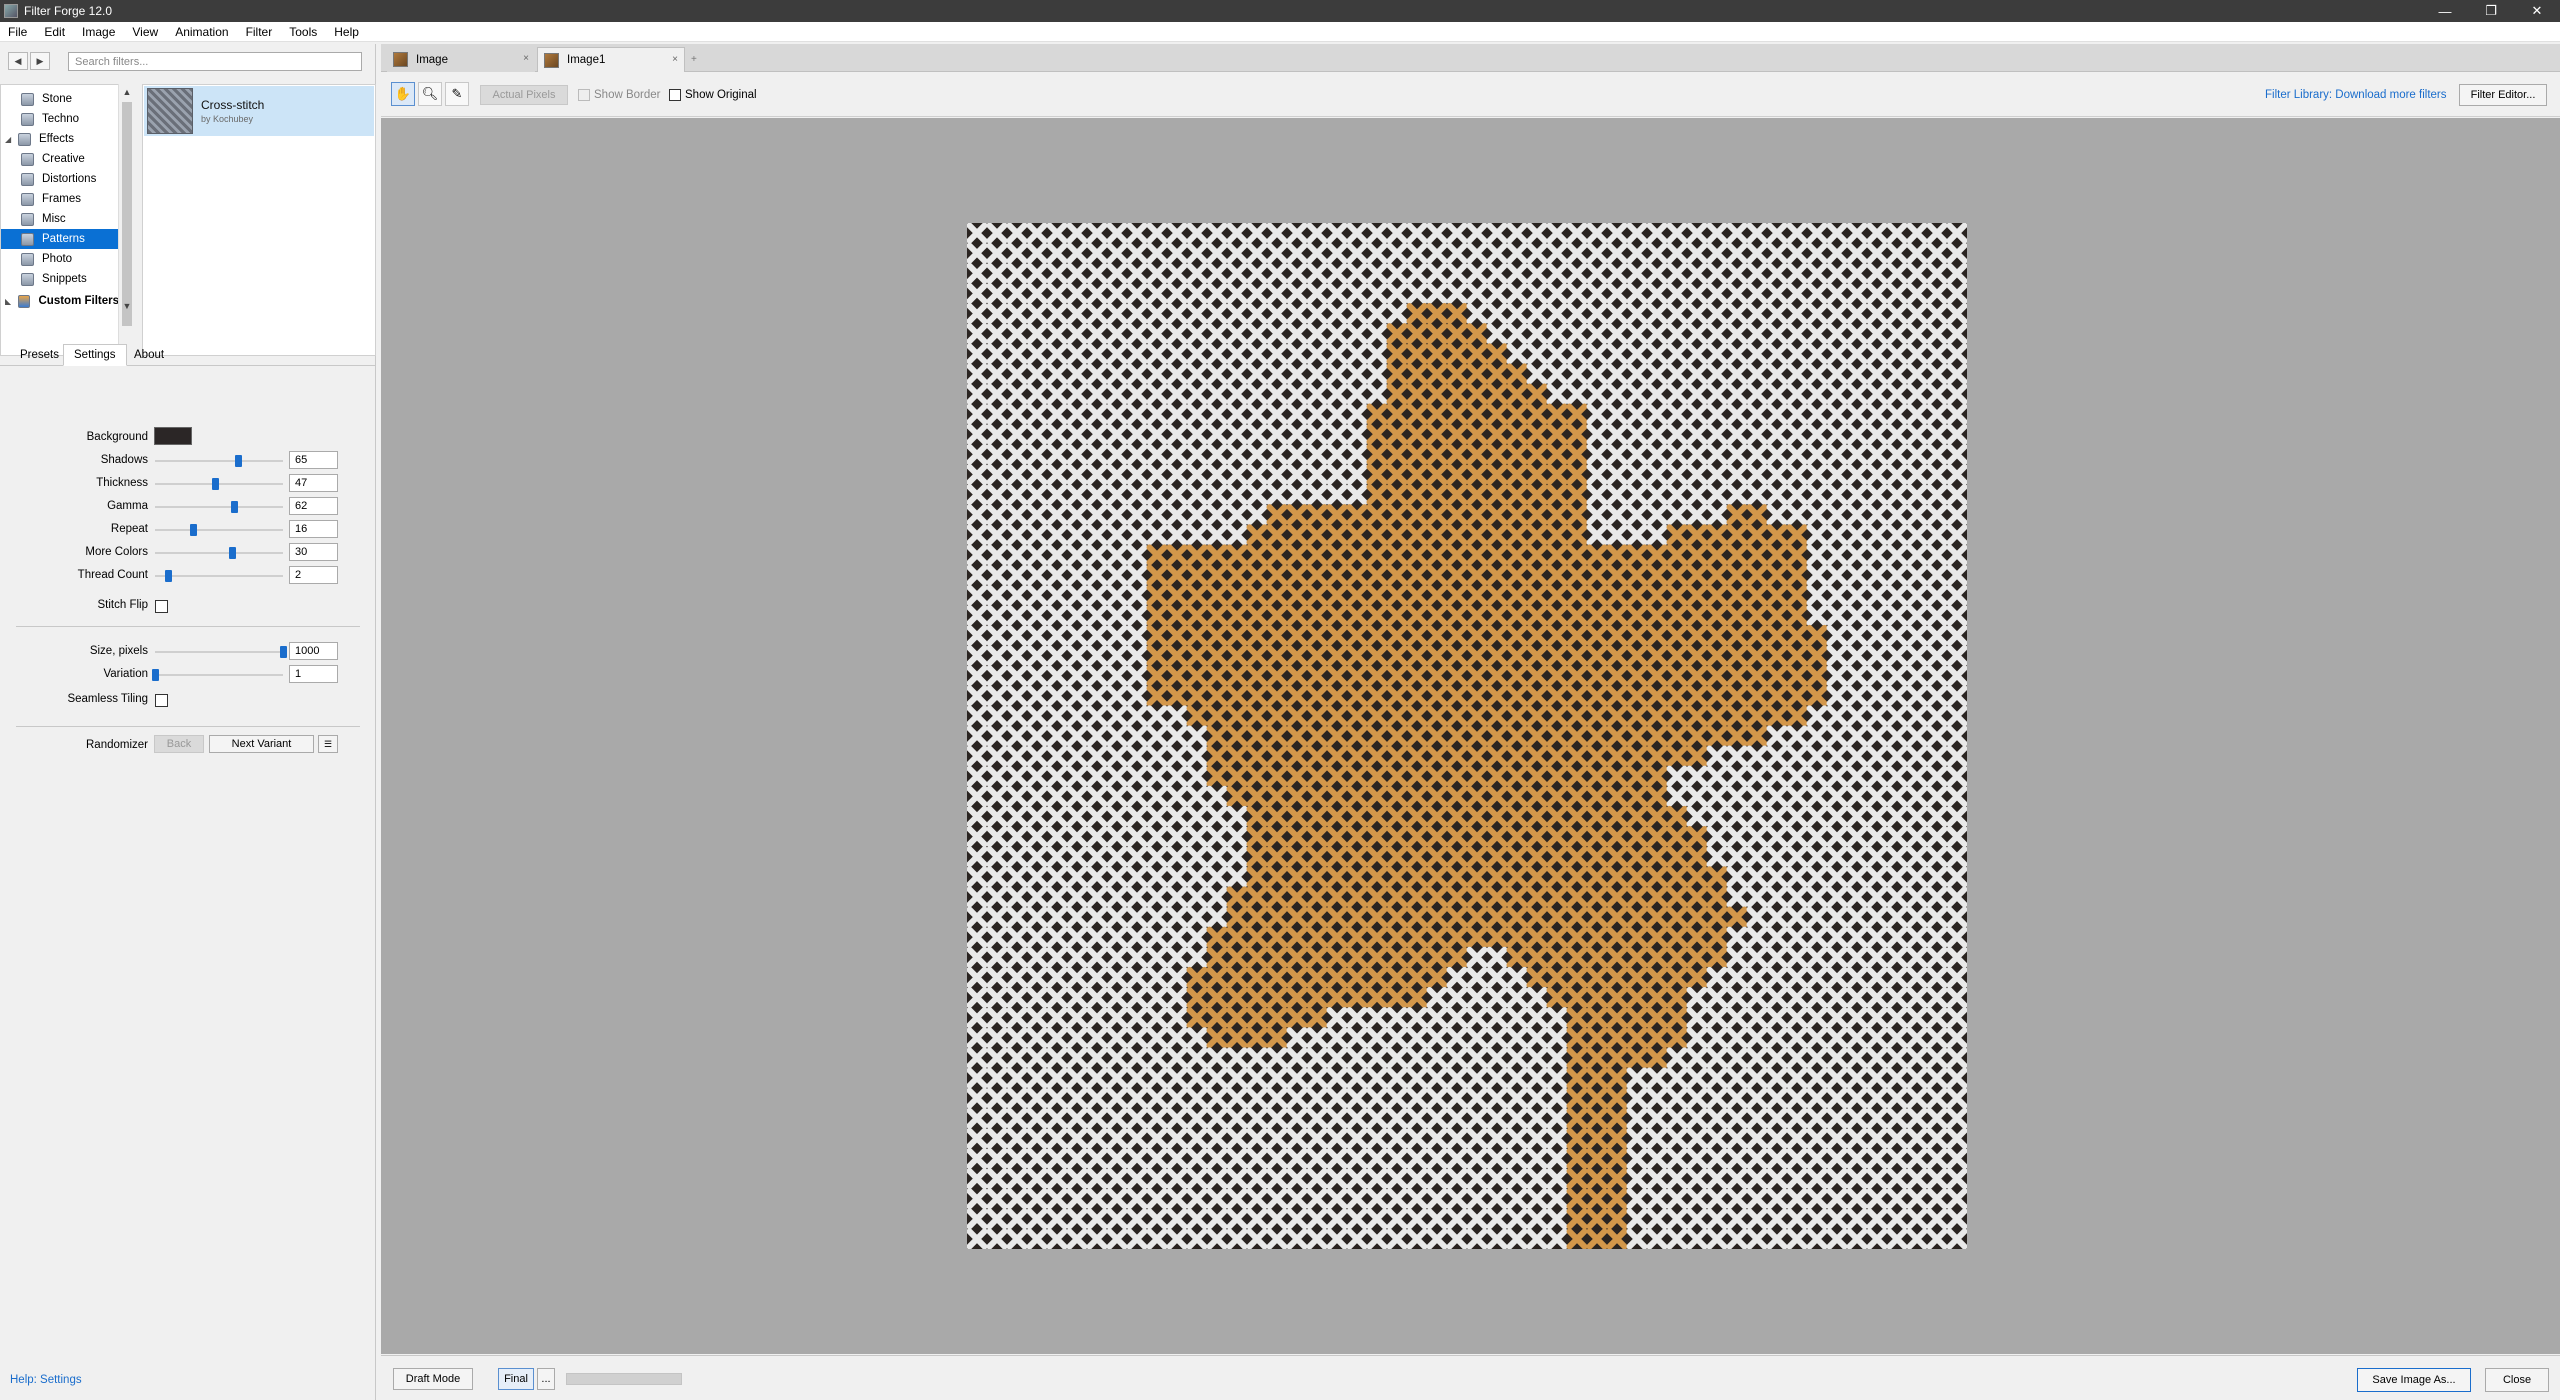  I want to click on tree-item-snippets: Snippets, so click(70, 279).